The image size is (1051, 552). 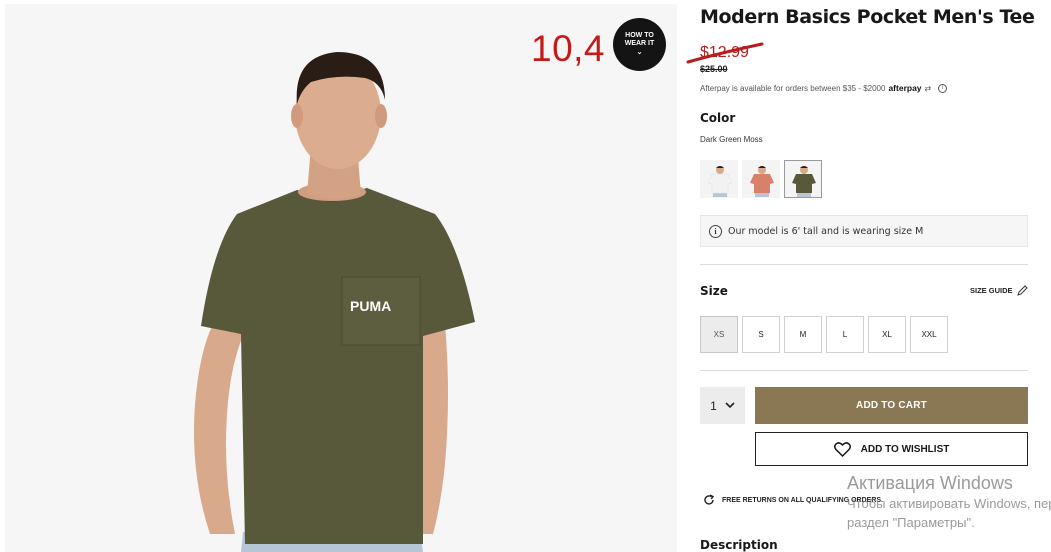 What do you see at coordinates (731, 139) in the screenshot?
I see `color-value: Dark Green Moss` at bounding box center [731, 139].